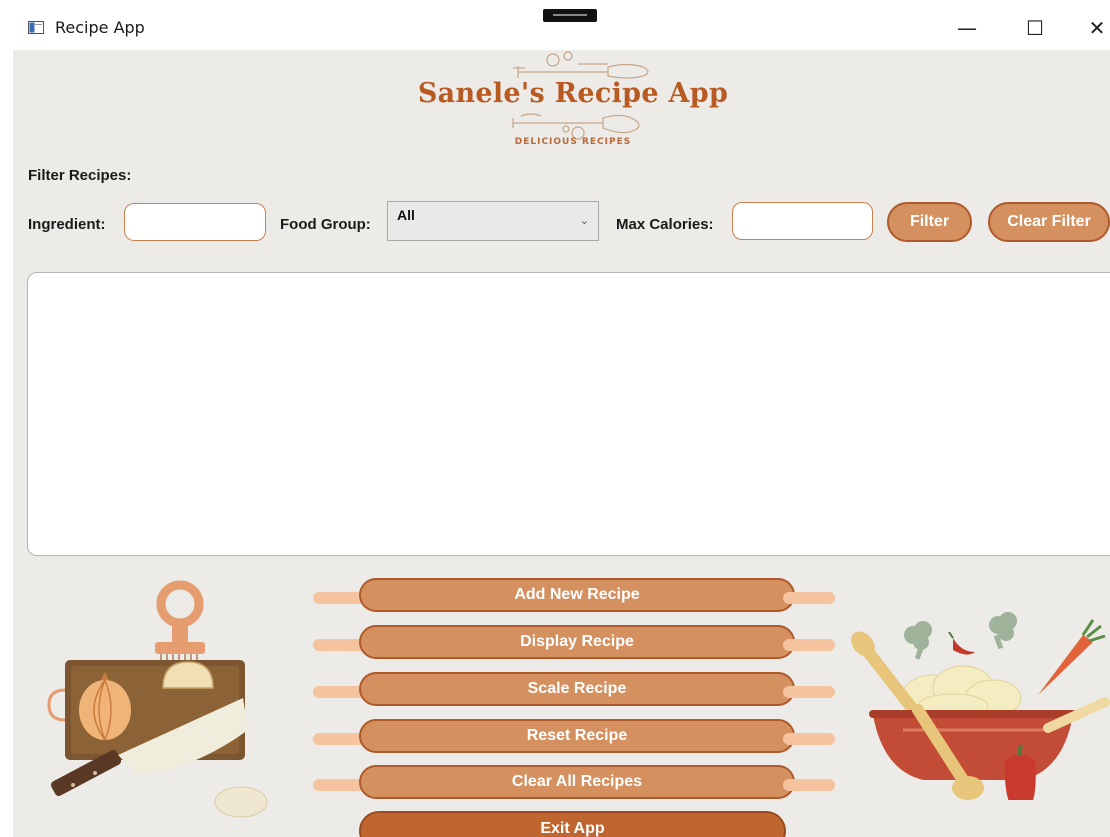  What do you see at coordinates (325, 224) in the screenshot?
I see `food-group-label: Food Group:` at bounding box center [325, 224].